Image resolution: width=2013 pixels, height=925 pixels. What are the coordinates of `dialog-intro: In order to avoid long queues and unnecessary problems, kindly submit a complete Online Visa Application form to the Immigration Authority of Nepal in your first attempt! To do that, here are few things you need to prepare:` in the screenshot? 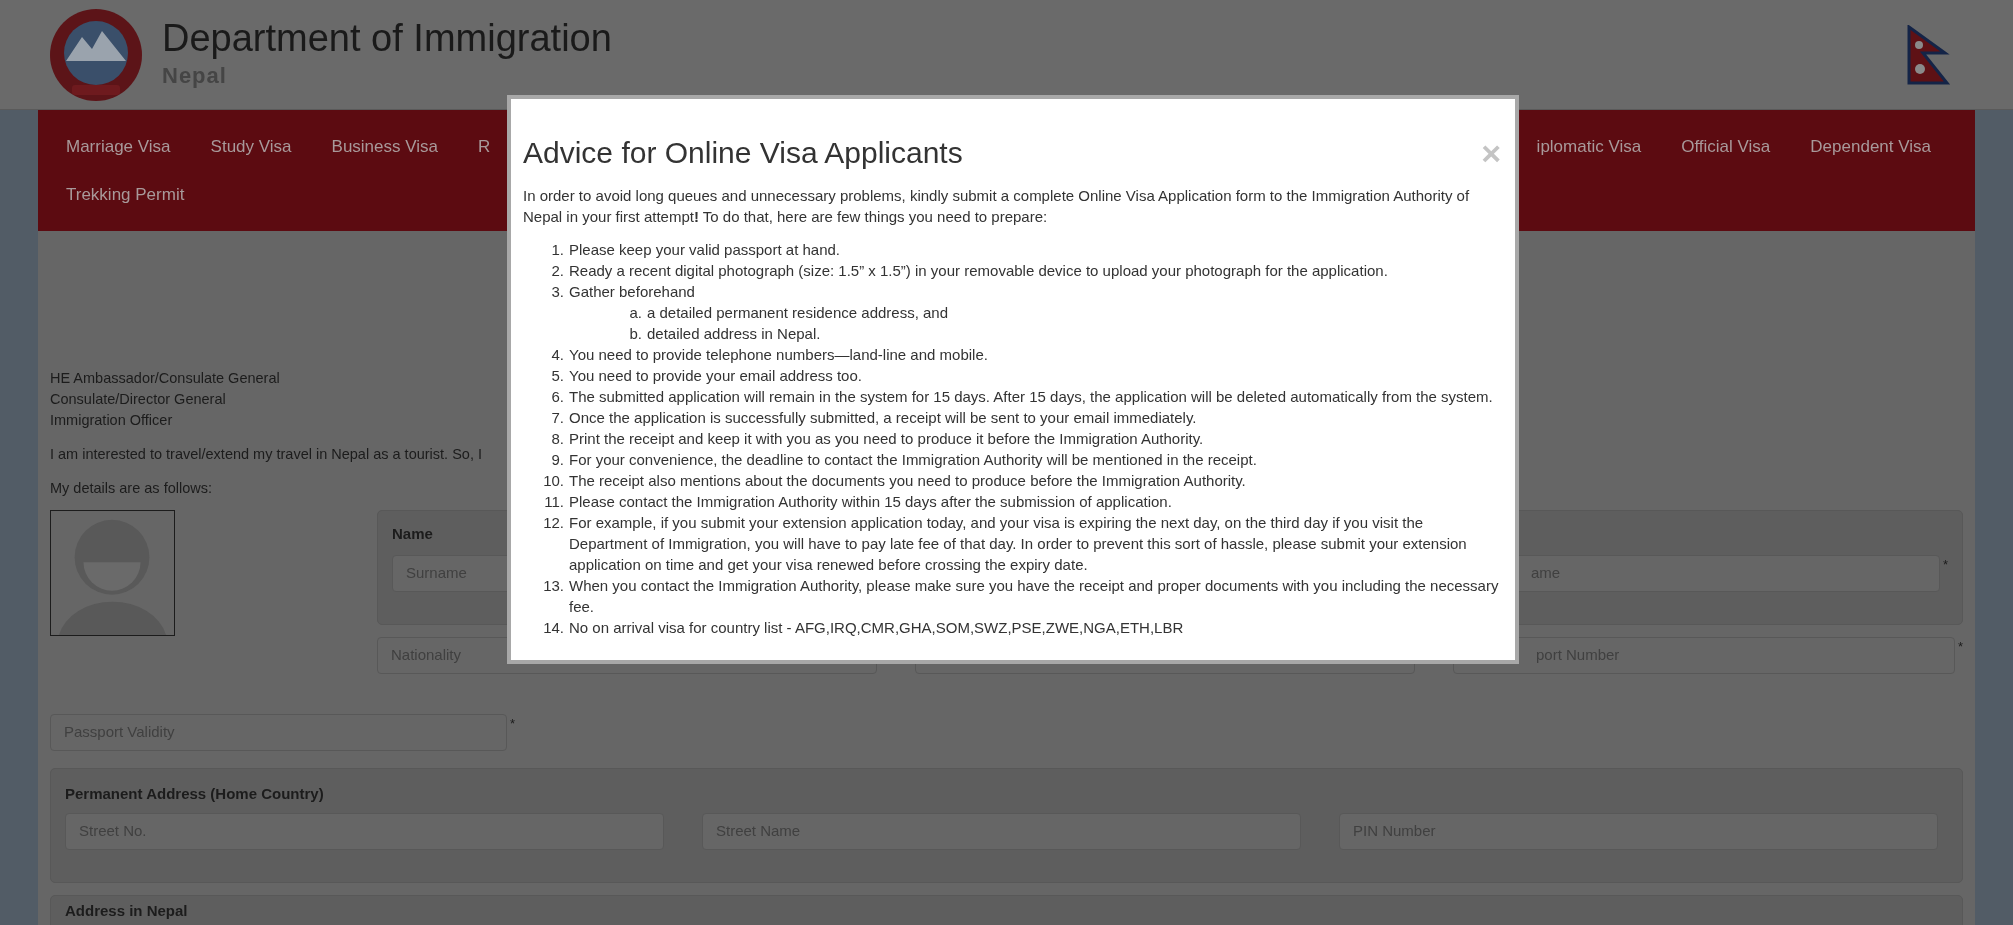 It's located at (997, 206).